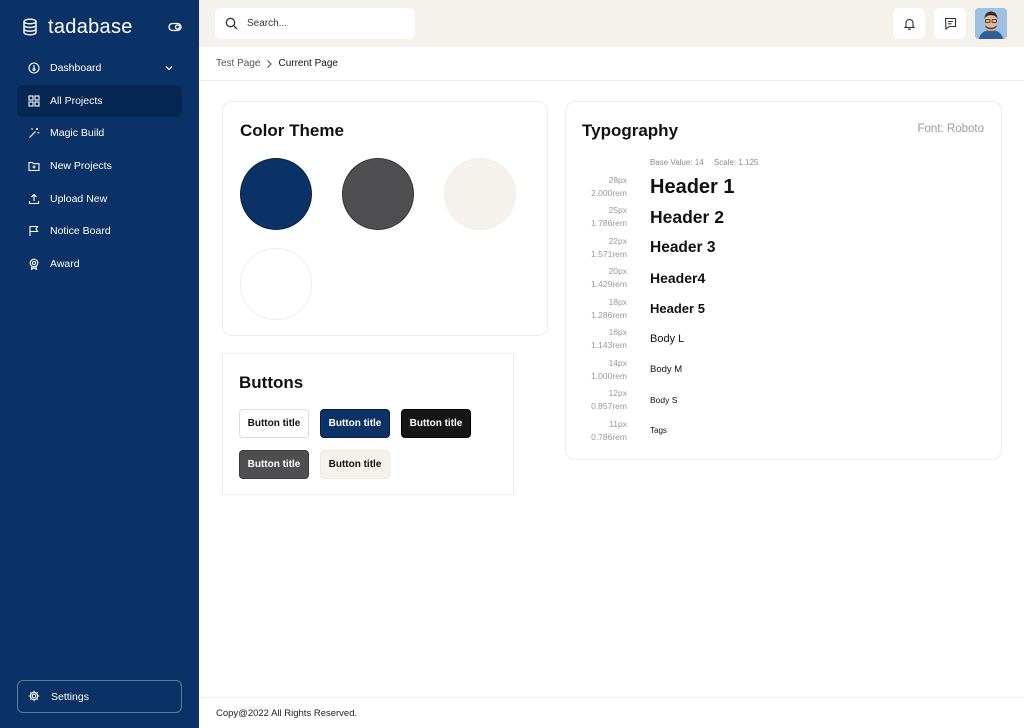 This screenshot has width=1024, height=728. I want to click on sidebar-item-magic-build: Magic Build, so click(99, 133).